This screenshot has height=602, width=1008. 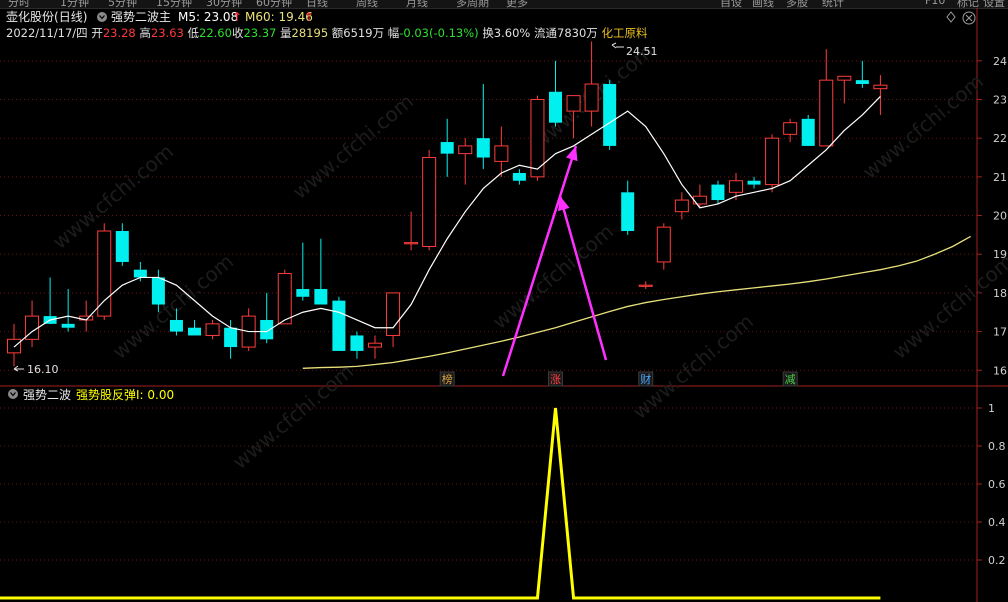 What do you see at coordinates (91, 395) in the screenshot?
I see `sub-header: 强势二波 强势股反弹I: 0.00` at bounding box center [91, 395].